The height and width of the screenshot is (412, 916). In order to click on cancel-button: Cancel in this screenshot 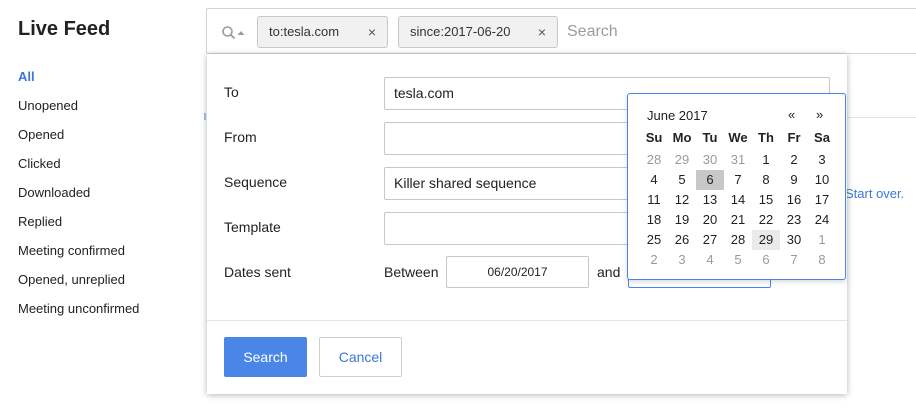, I will do `click(360, 357)`.